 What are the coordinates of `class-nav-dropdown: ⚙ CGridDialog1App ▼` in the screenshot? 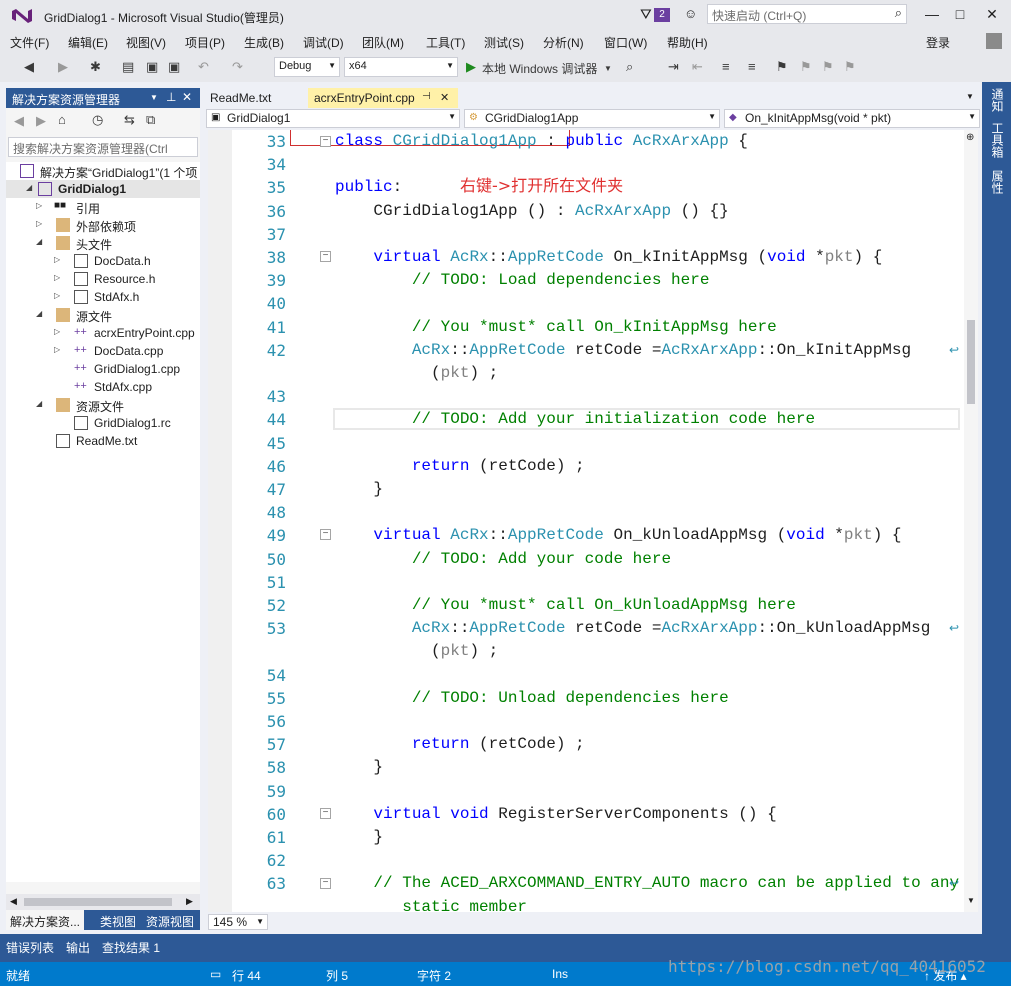 It's located at (592, 118).